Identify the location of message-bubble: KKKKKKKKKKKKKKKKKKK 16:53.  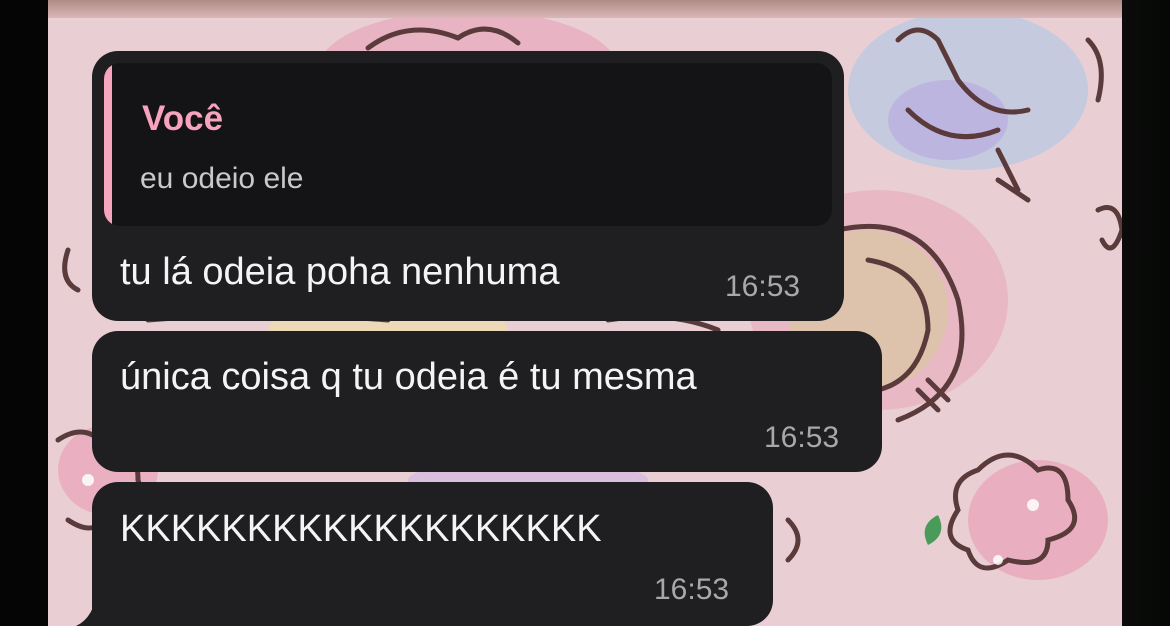
(432, 554).